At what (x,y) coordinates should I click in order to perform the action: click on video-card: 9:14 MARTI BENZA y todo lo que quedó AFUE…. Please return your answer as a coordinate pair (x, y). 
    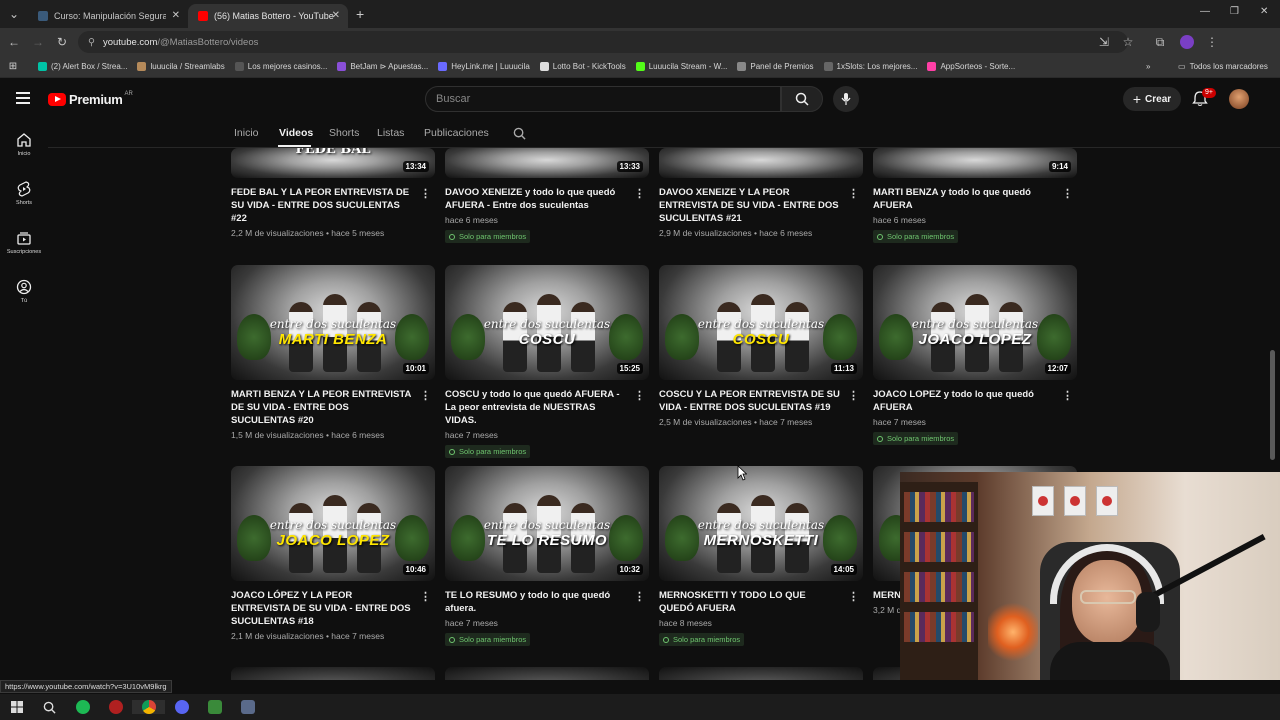
    Looking at the image, I should click on (975, 196).